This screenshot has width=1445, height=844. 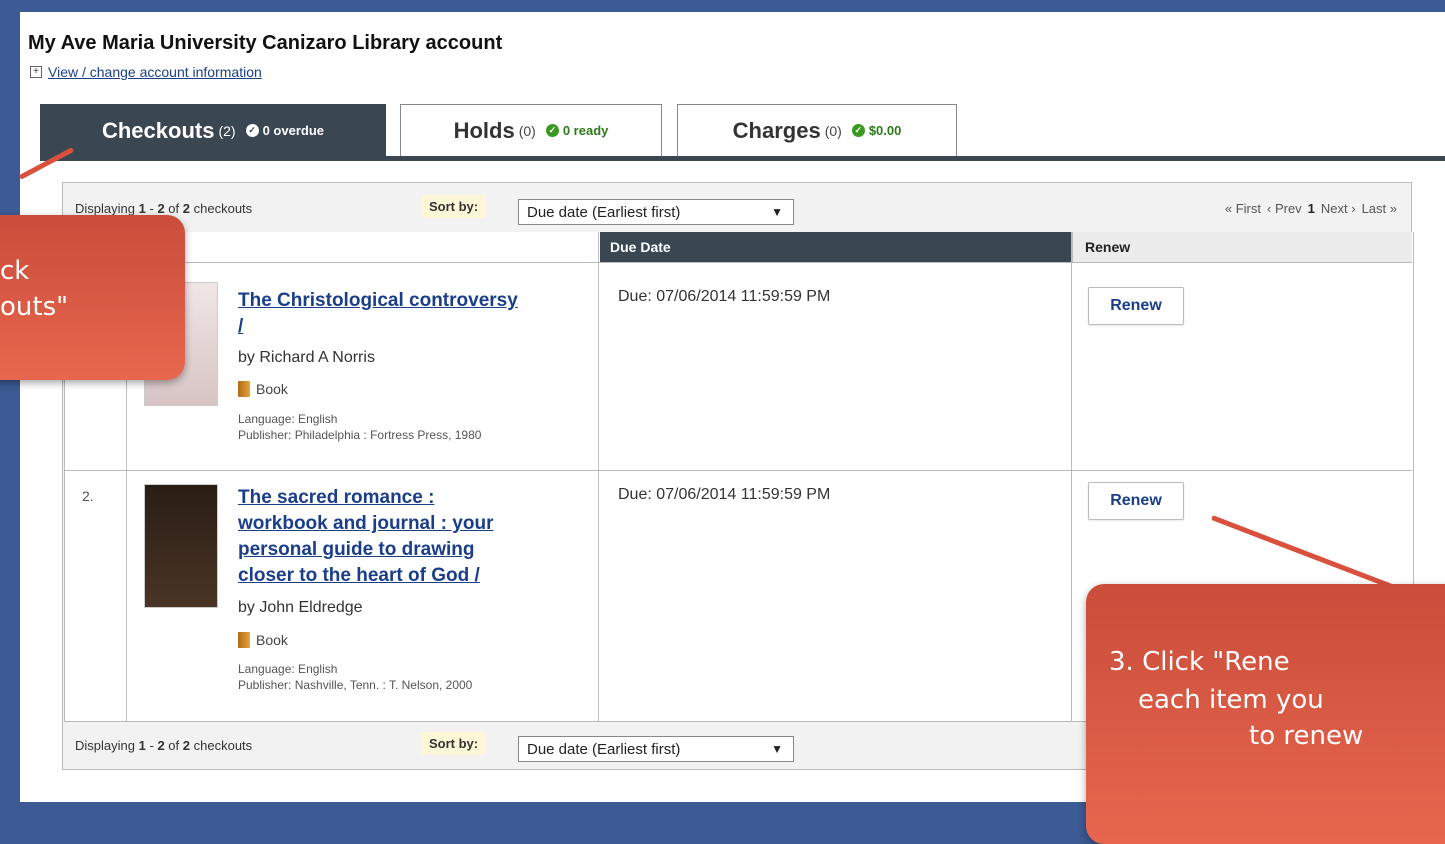 I want to click on display-count-bottom: Displaying 1 - 2 of 2 checkouts, so click(x=164, y=745).